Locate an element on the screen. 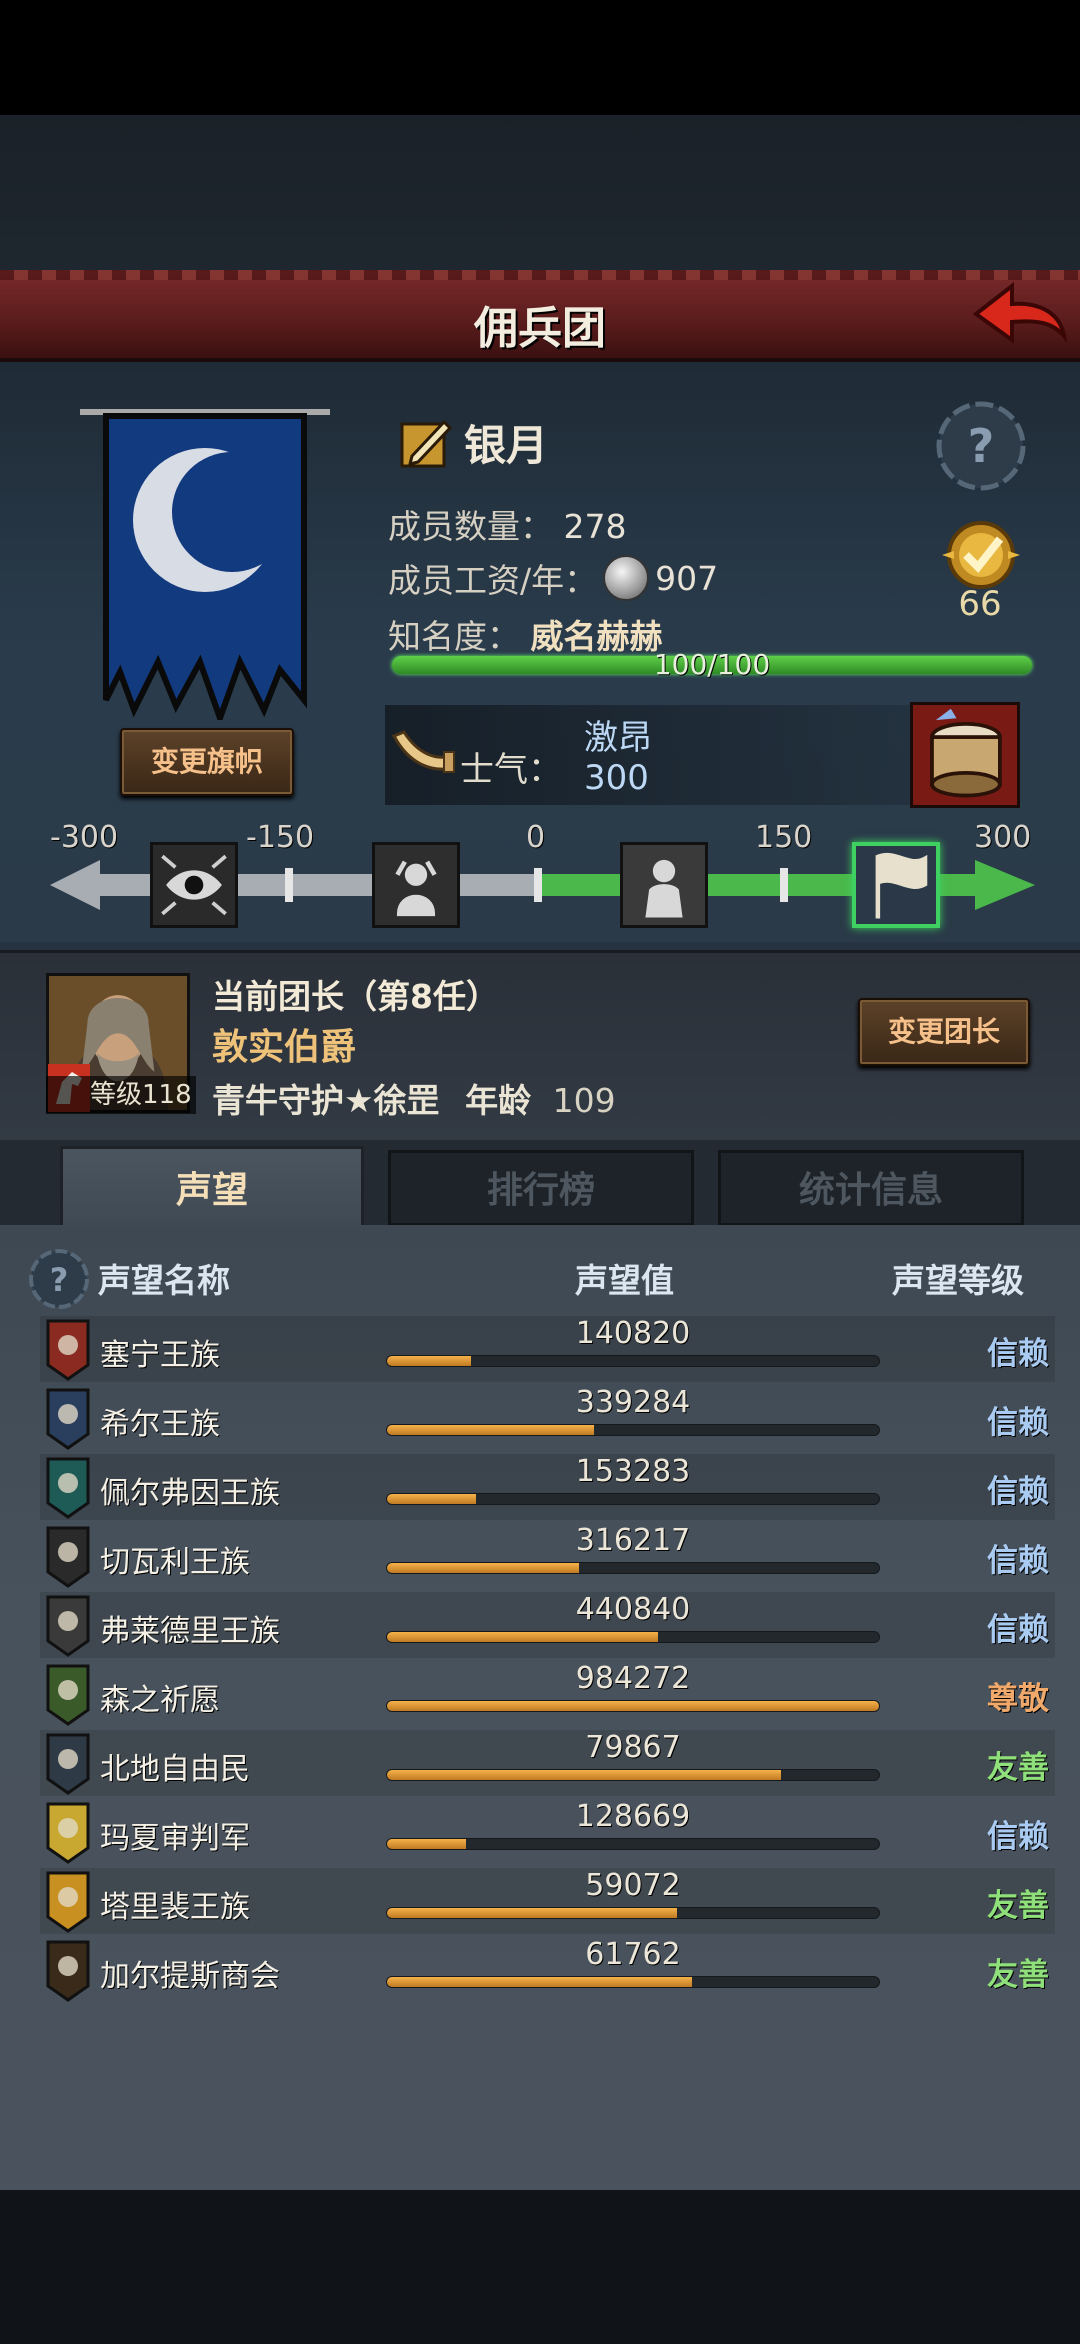 This screenshot has width=1080, height=2344. morale-value: 300 is located at coordinates (616, 778).